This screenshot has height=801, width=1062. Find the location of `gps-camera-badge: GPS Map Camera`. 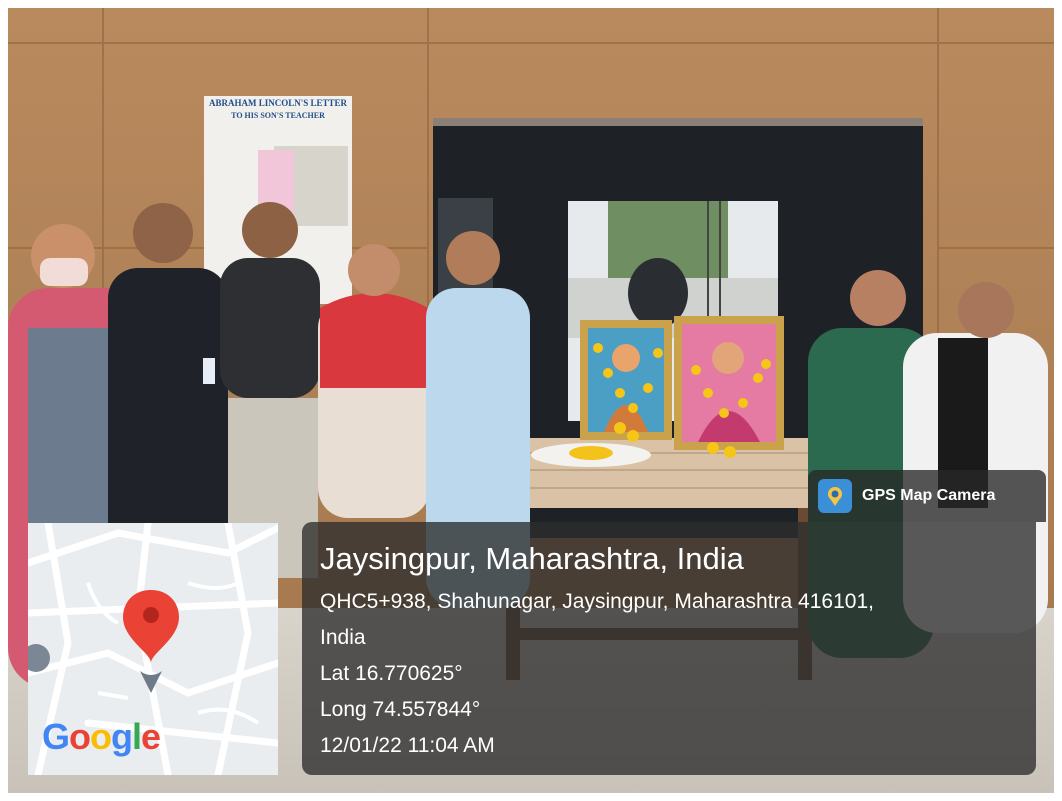

gps-camera-badge: GPS Map Camera is located at coordinates (927, 496).